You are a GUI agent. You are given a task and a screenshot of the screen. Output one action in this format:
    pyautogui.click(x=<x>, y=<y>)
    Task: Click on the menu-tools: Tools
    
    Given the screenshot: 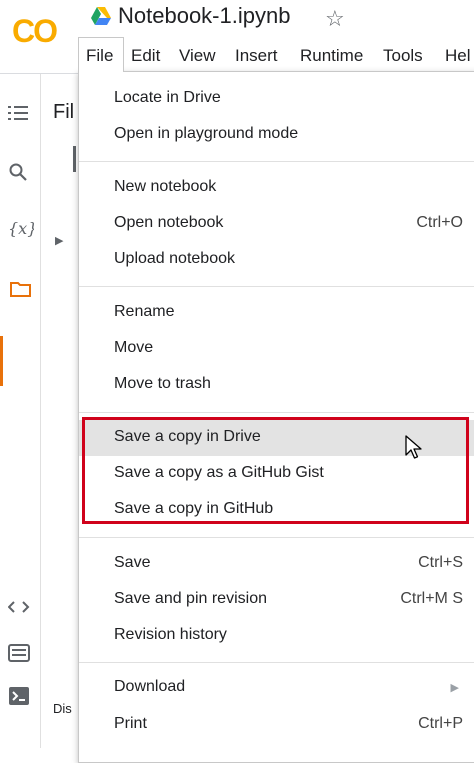 What is the action you would take?
    pyautogui.click(x=403, y=56)
    